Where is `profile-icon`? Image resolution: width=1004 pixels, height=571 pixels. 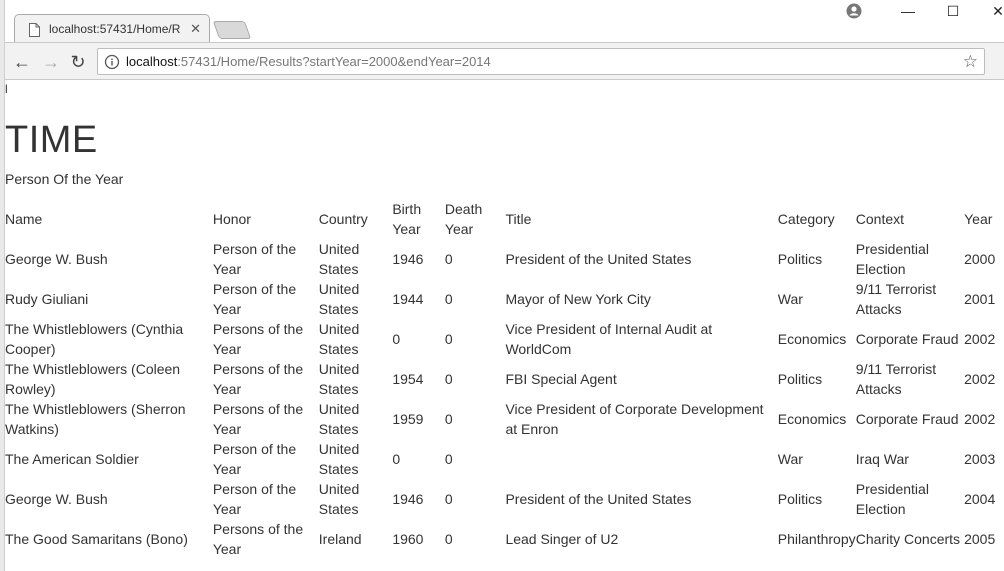
profile-icon is located at coordinates (854, 11).